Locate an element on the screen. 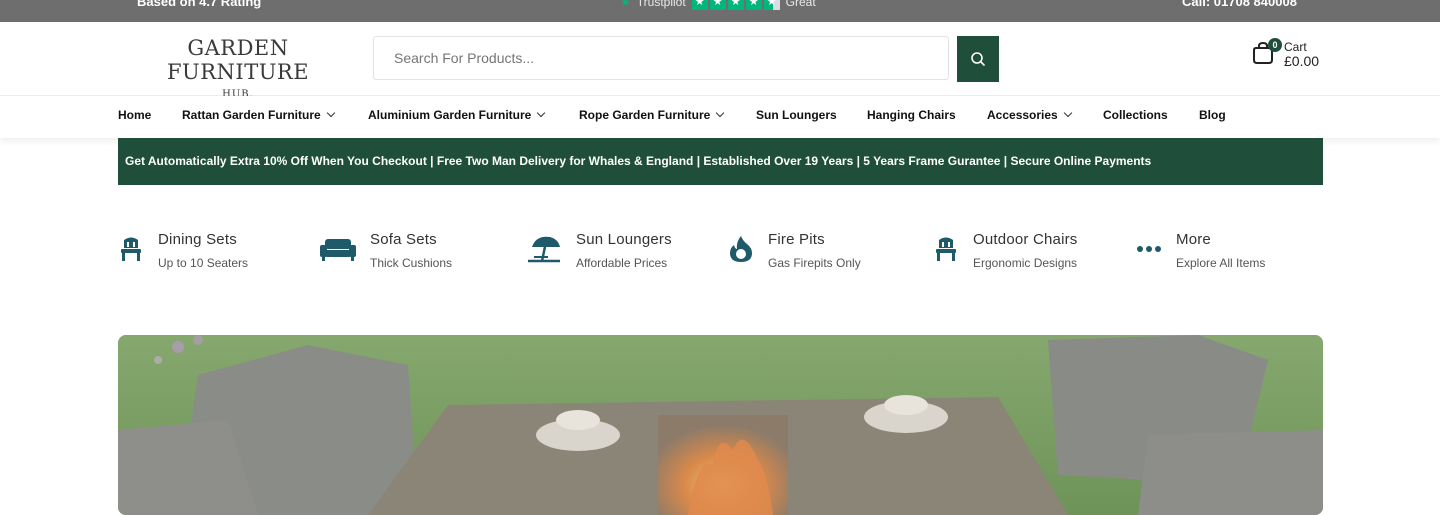 The width and height of the screenshot is (1440, 515). nav-label: Home is located at coordinates (135, 115).